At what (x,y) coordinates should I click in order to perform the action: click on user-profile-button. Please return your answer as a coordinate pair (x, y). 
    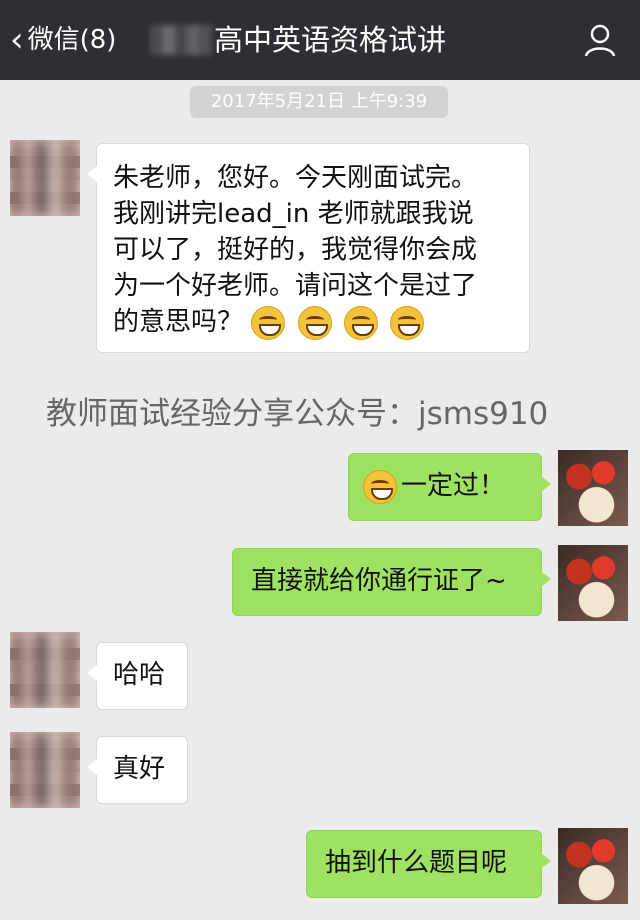
    Looking at the image, I should click on (600, 40).